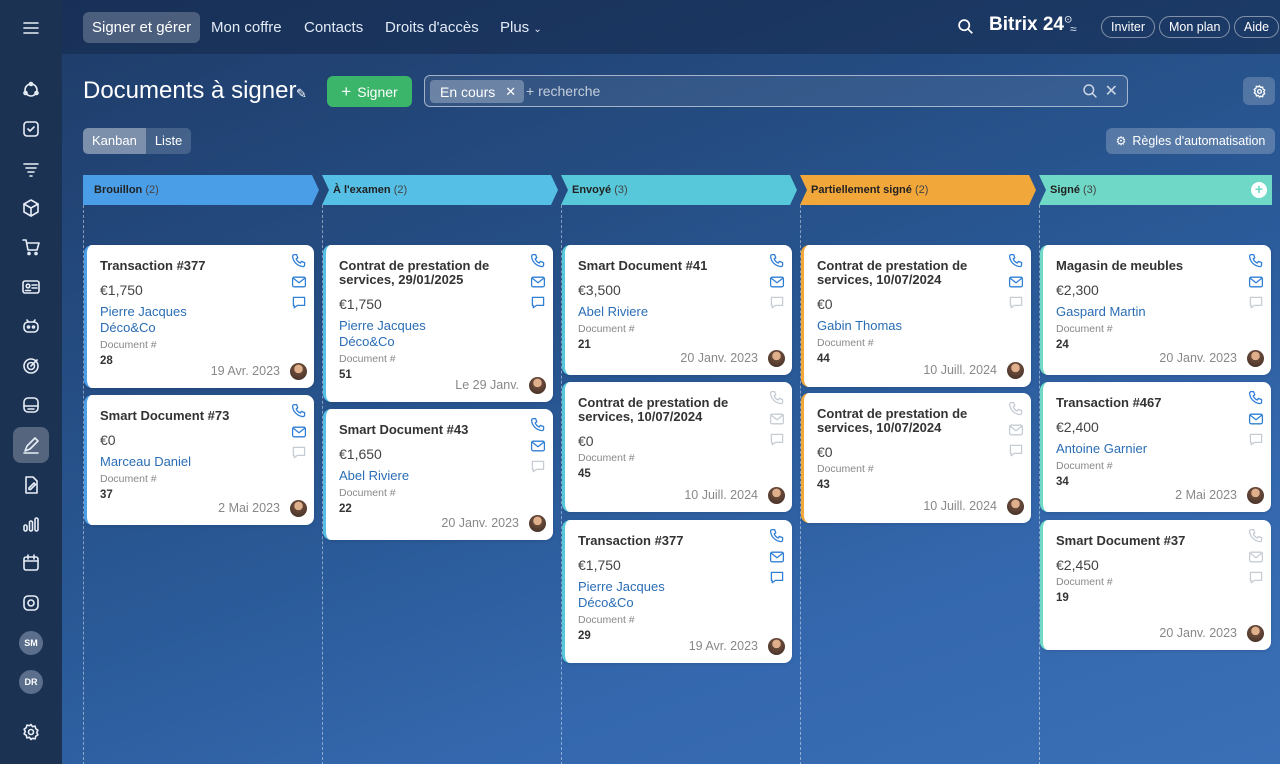 The width and height of the screenshot is (1280, 764). I want to click on card-contact-link: Antoine Garnier, so click(1157, 449).